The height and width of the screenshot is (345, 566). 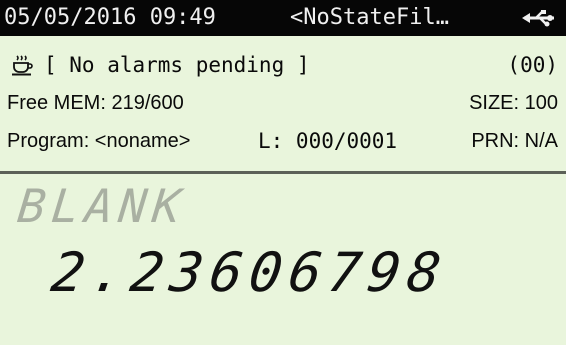 What do you see at coordinates (513, 103) in the screenshot?
I see `size-label: SIZE: 100` at bounding box center [513, 103].